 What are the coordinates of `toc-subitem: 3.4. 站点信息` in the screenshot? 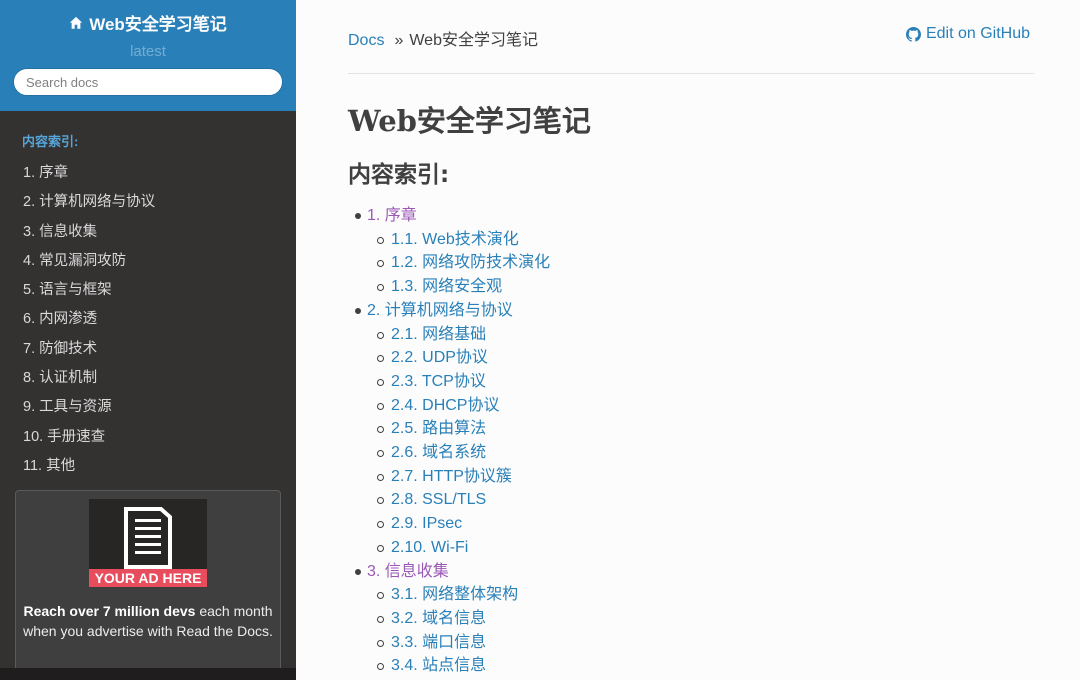 It's located at (458, 666).